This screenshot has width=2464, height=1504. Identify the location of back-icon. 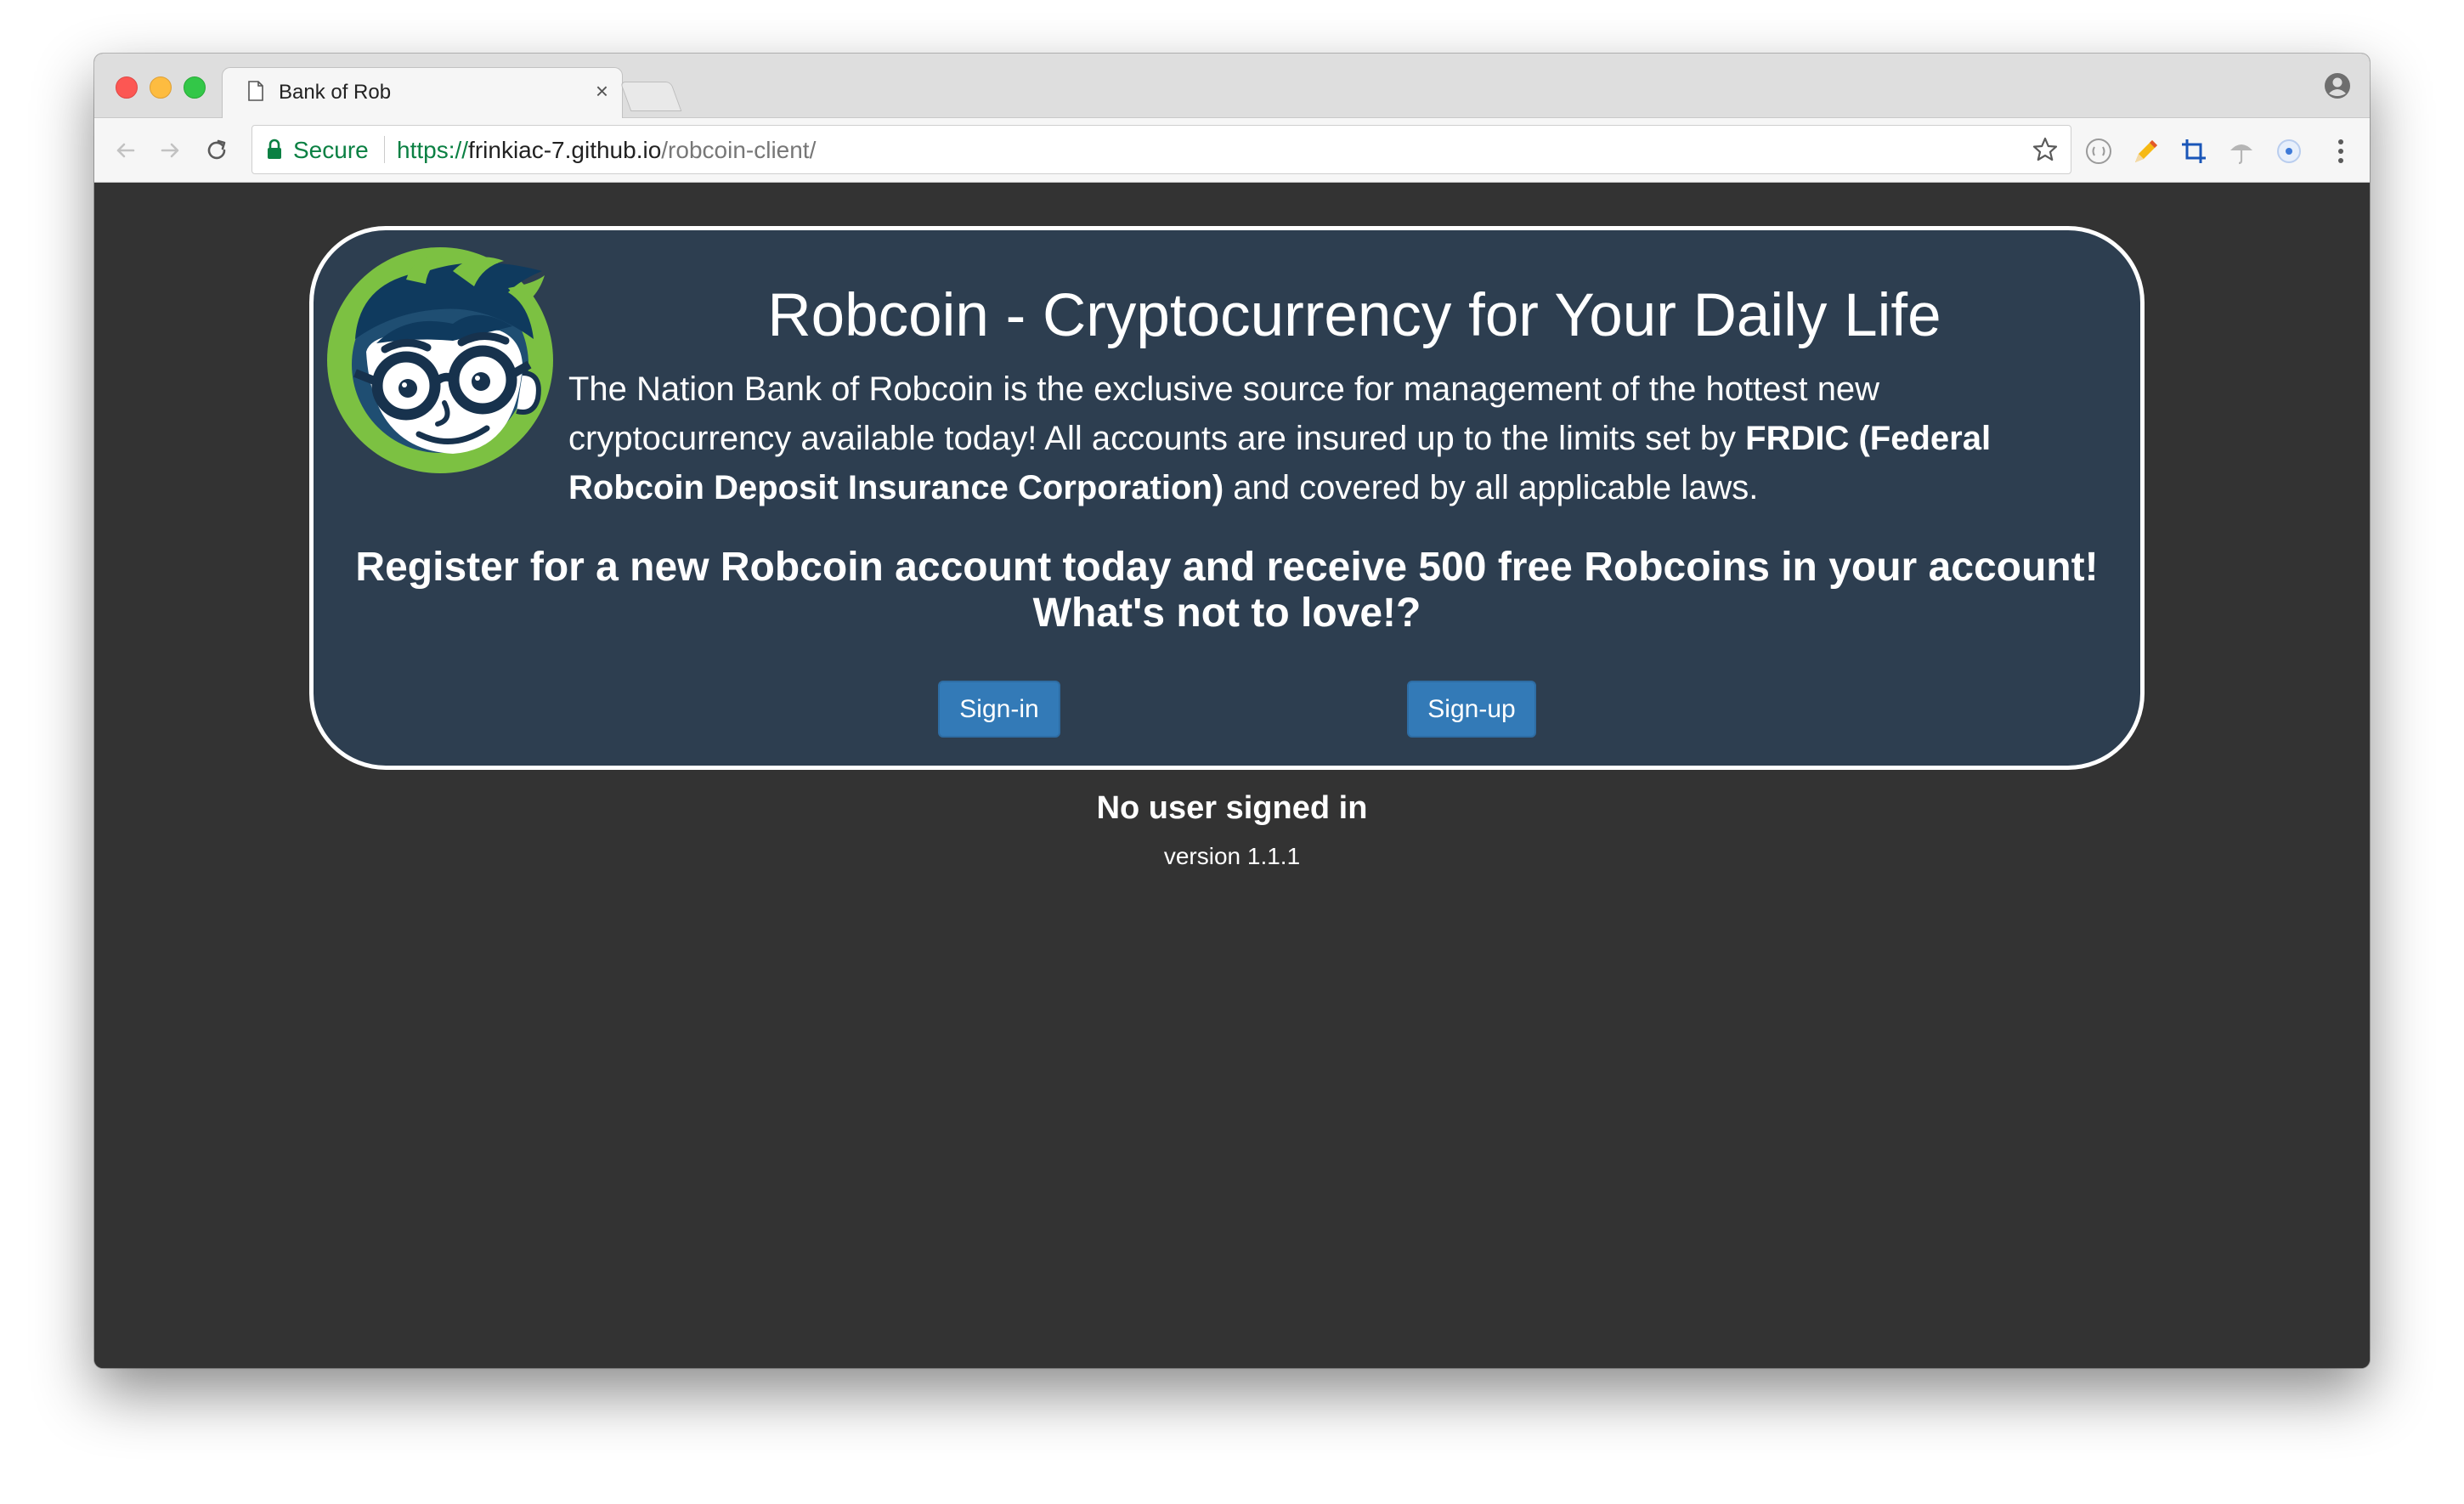
(124, 150).